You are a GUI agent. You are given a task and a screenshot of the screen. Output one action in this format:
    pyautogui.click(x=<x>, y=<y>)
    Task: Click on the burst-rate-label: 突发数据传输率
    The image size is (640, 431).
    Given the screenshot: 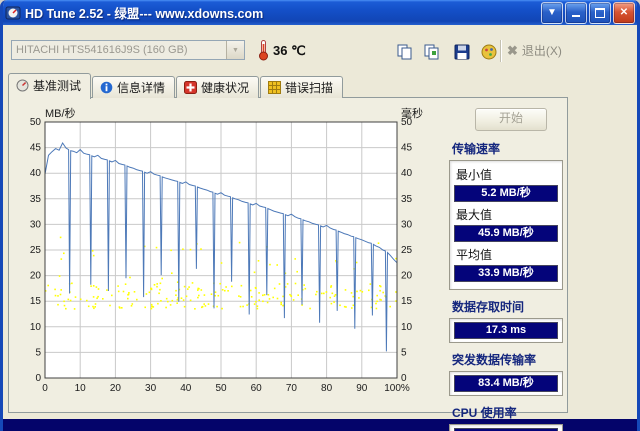 What is the action you would take?
    pyautogui.click(x=494, y=360)
    